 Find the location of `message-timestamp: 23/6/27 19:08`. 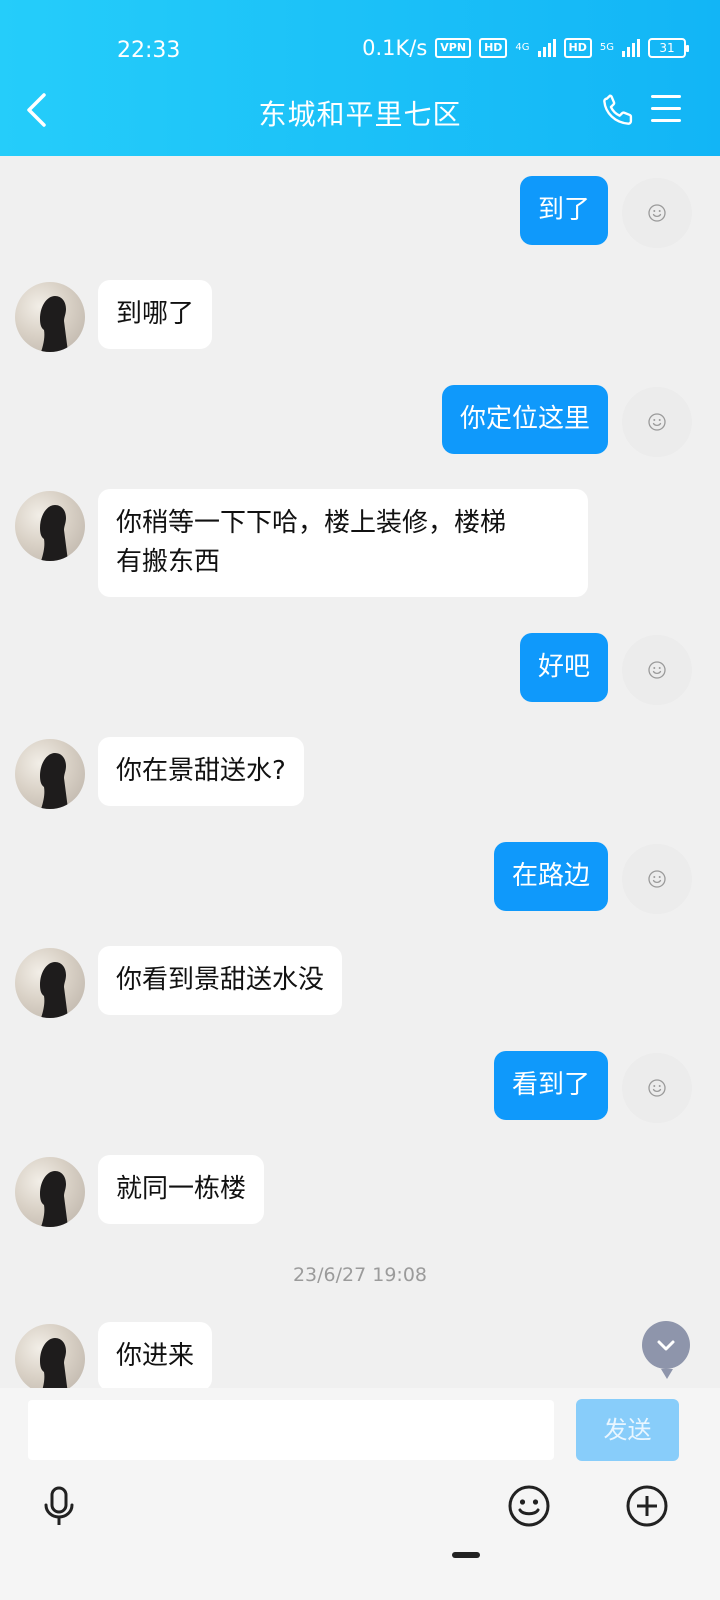

message-timestamp: 23/6/27 19:08 is located at coordinates (360, 1275).